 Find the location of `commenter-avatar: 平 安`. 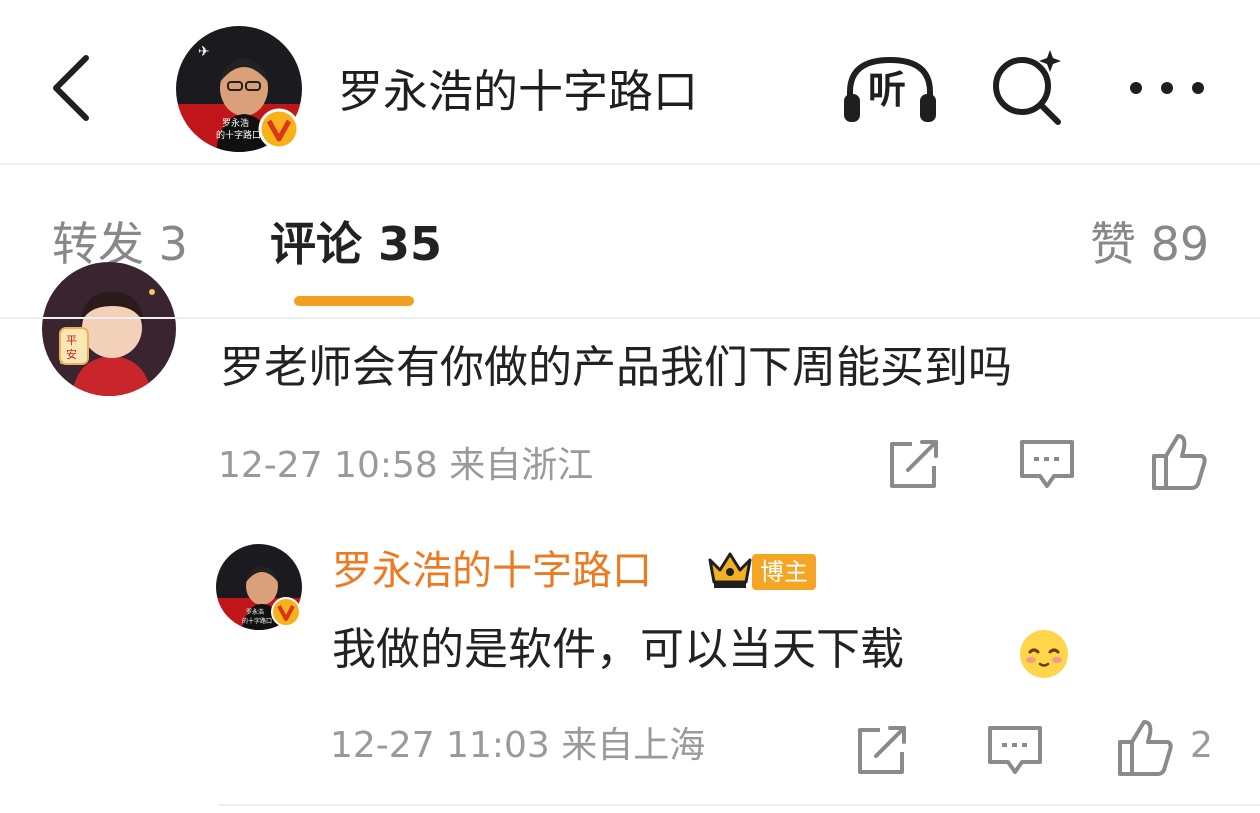

commenter-avatar: 平 安 is located at coordinates (109, 329).